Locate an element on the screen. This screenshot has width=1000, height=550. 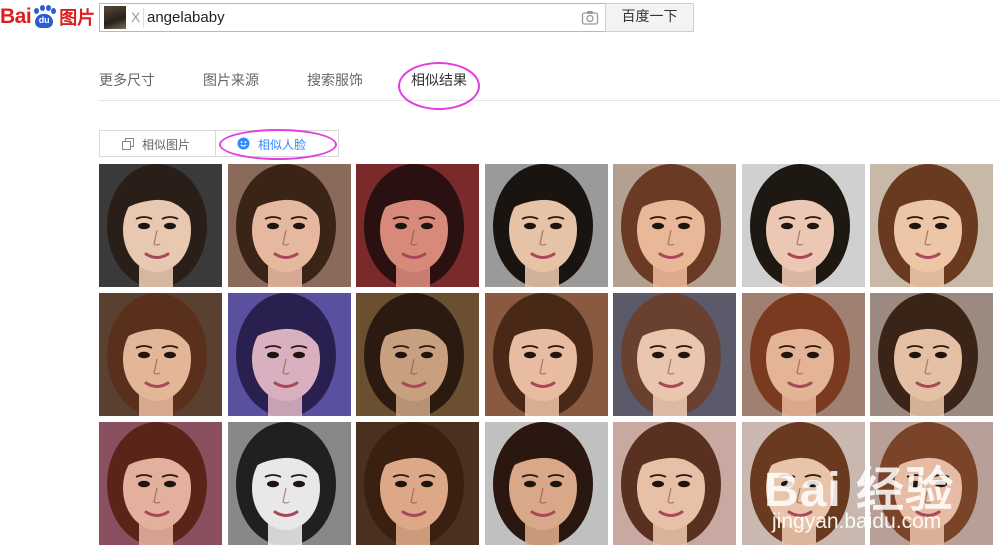
search-box: X is located at coordinates (352, 17).